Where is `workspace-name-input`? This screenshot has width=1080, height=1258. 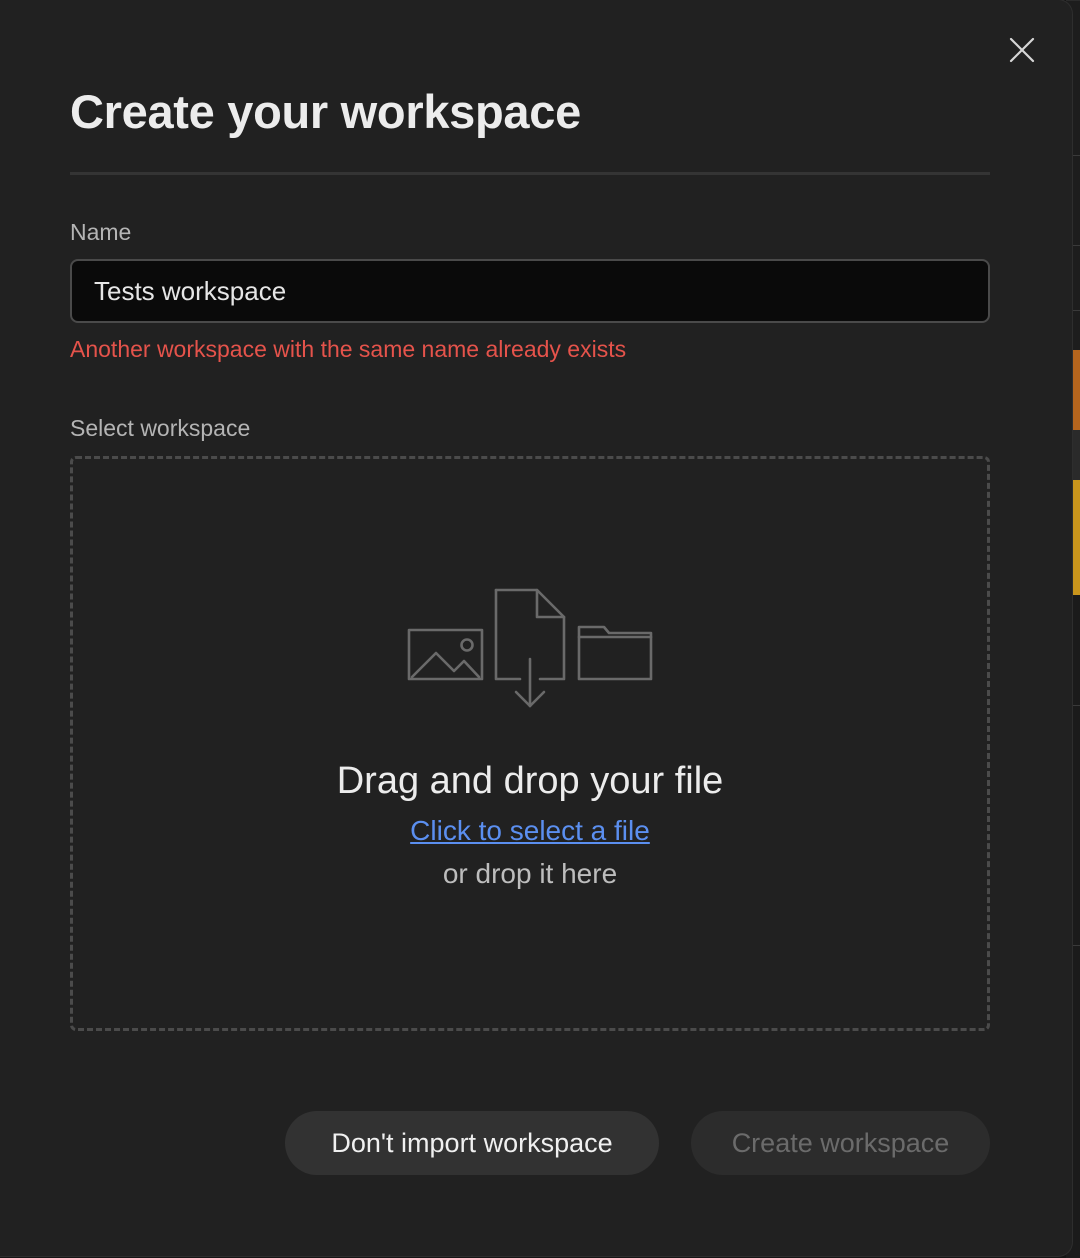 workspace-name-input is located at coordinates (530, 291).